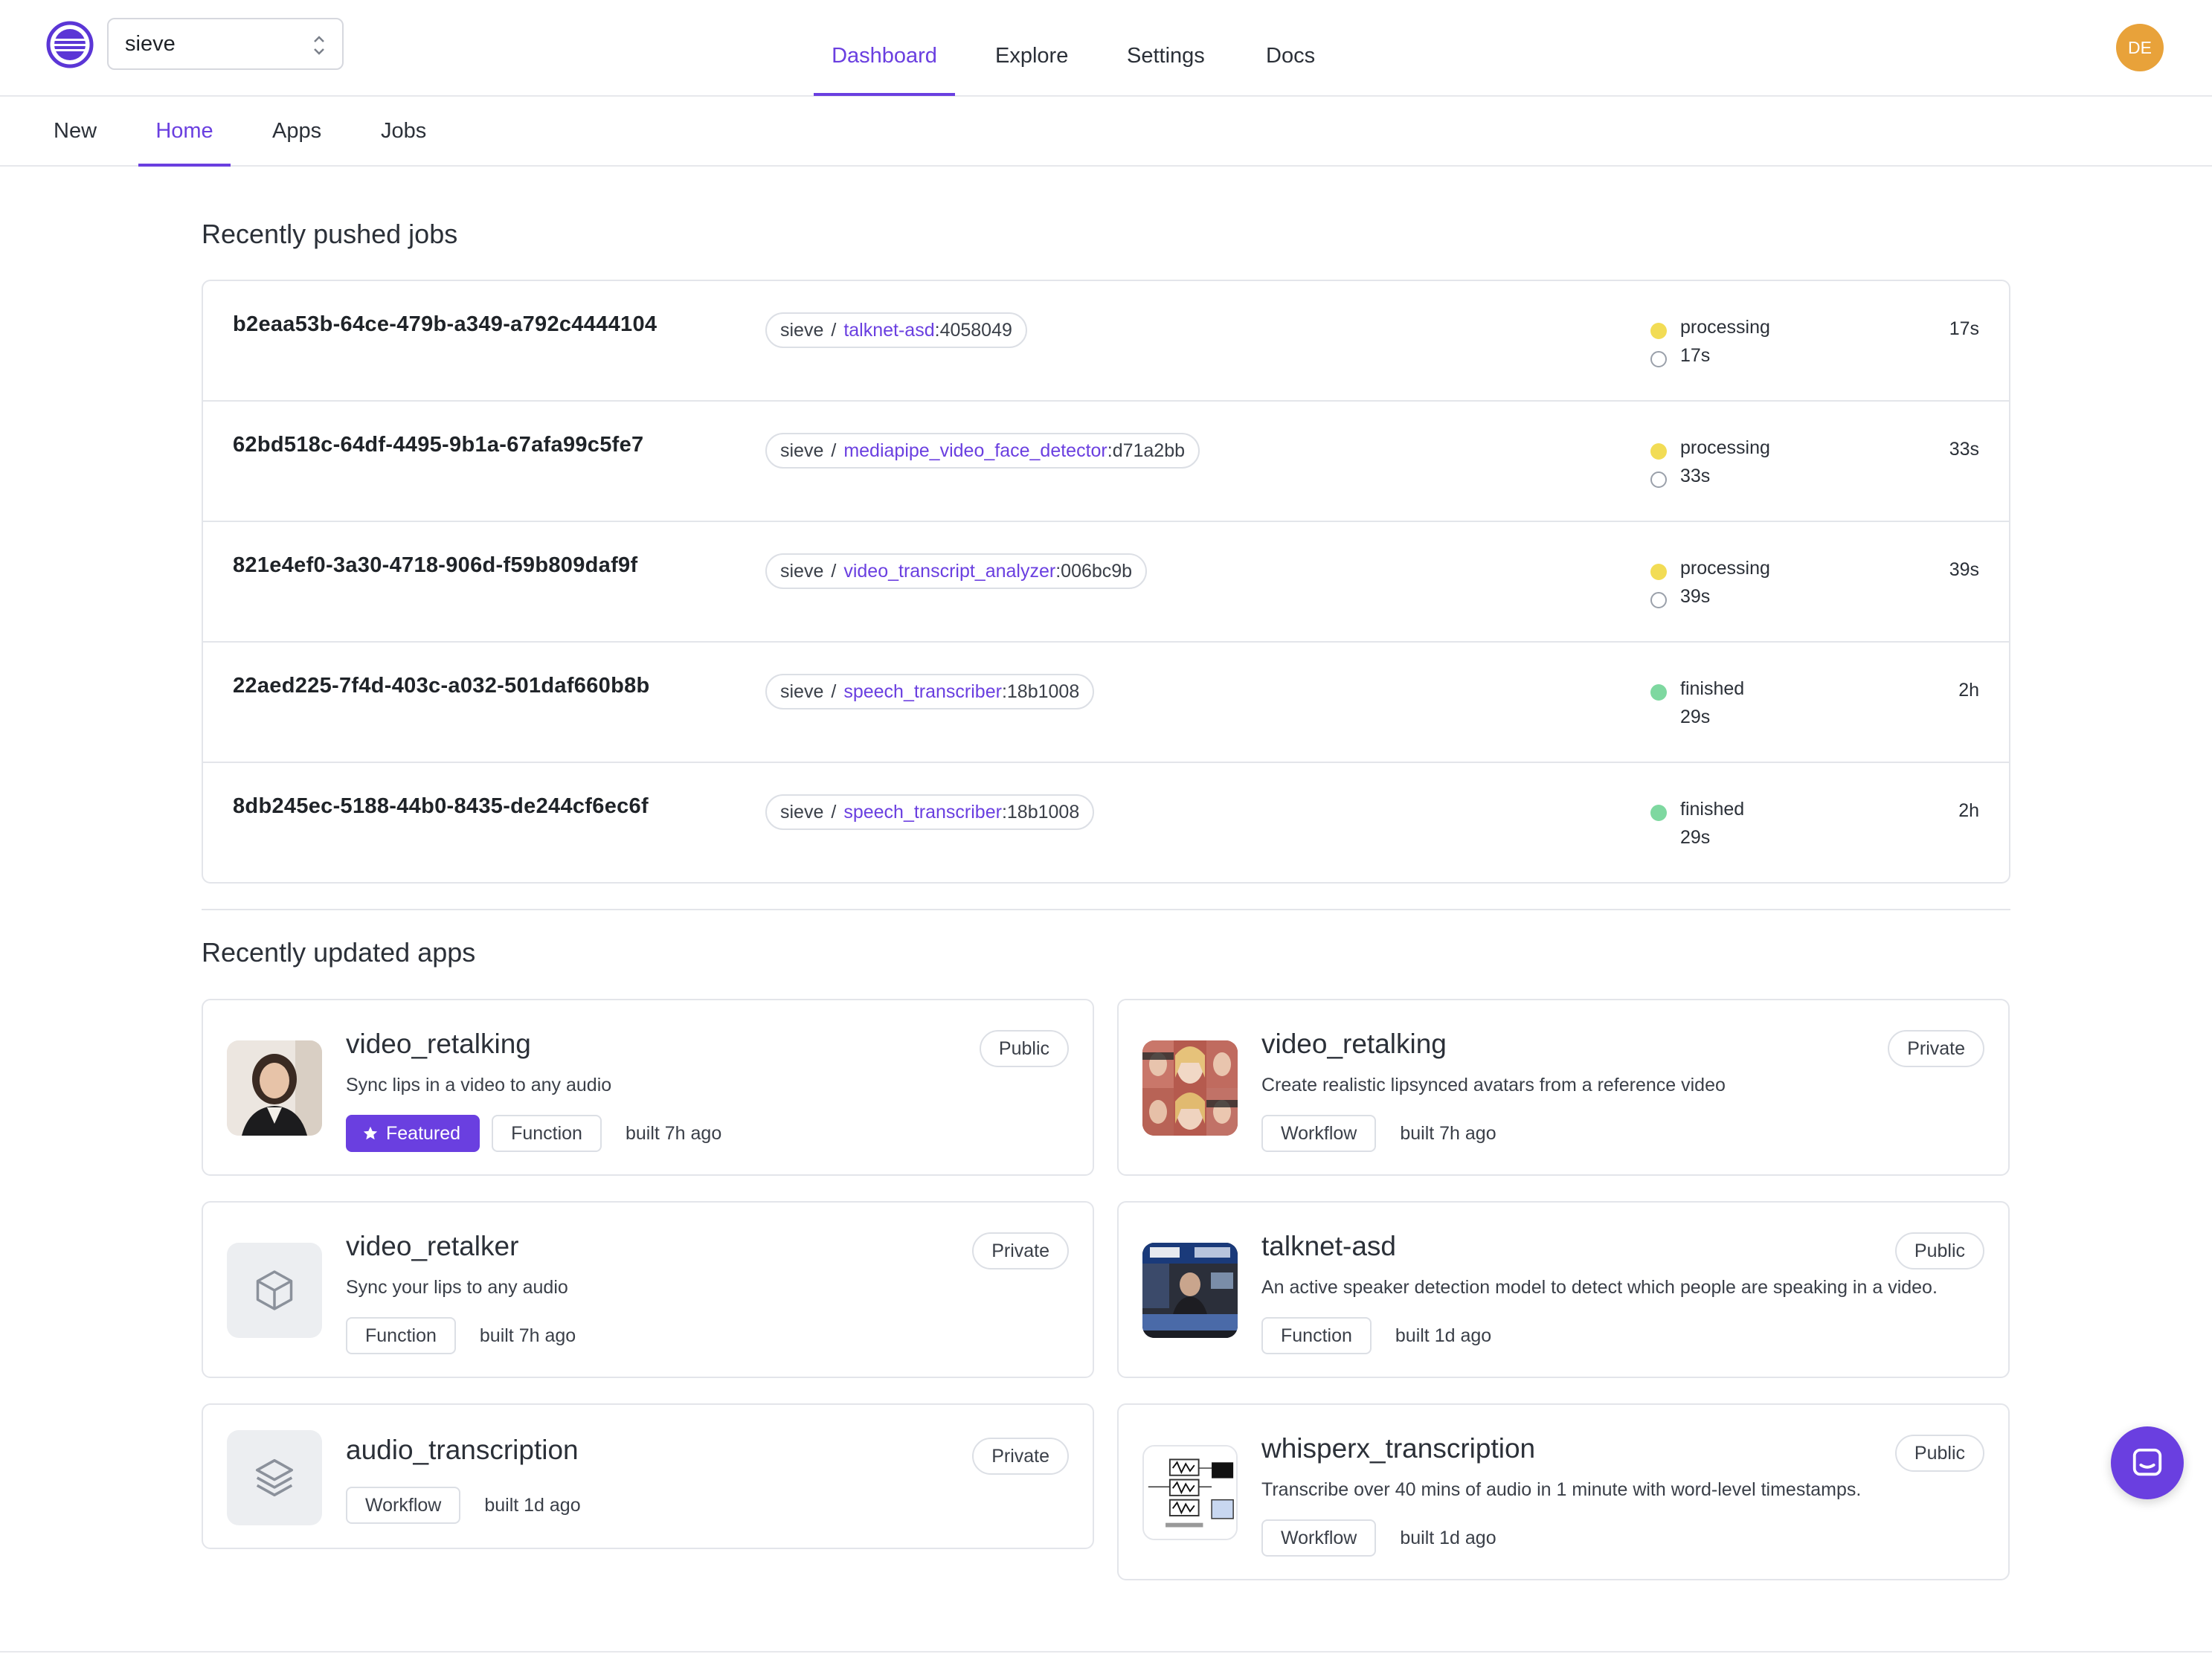  I want to click on app-name: whisperx_transcription, so click(1398, 1448).